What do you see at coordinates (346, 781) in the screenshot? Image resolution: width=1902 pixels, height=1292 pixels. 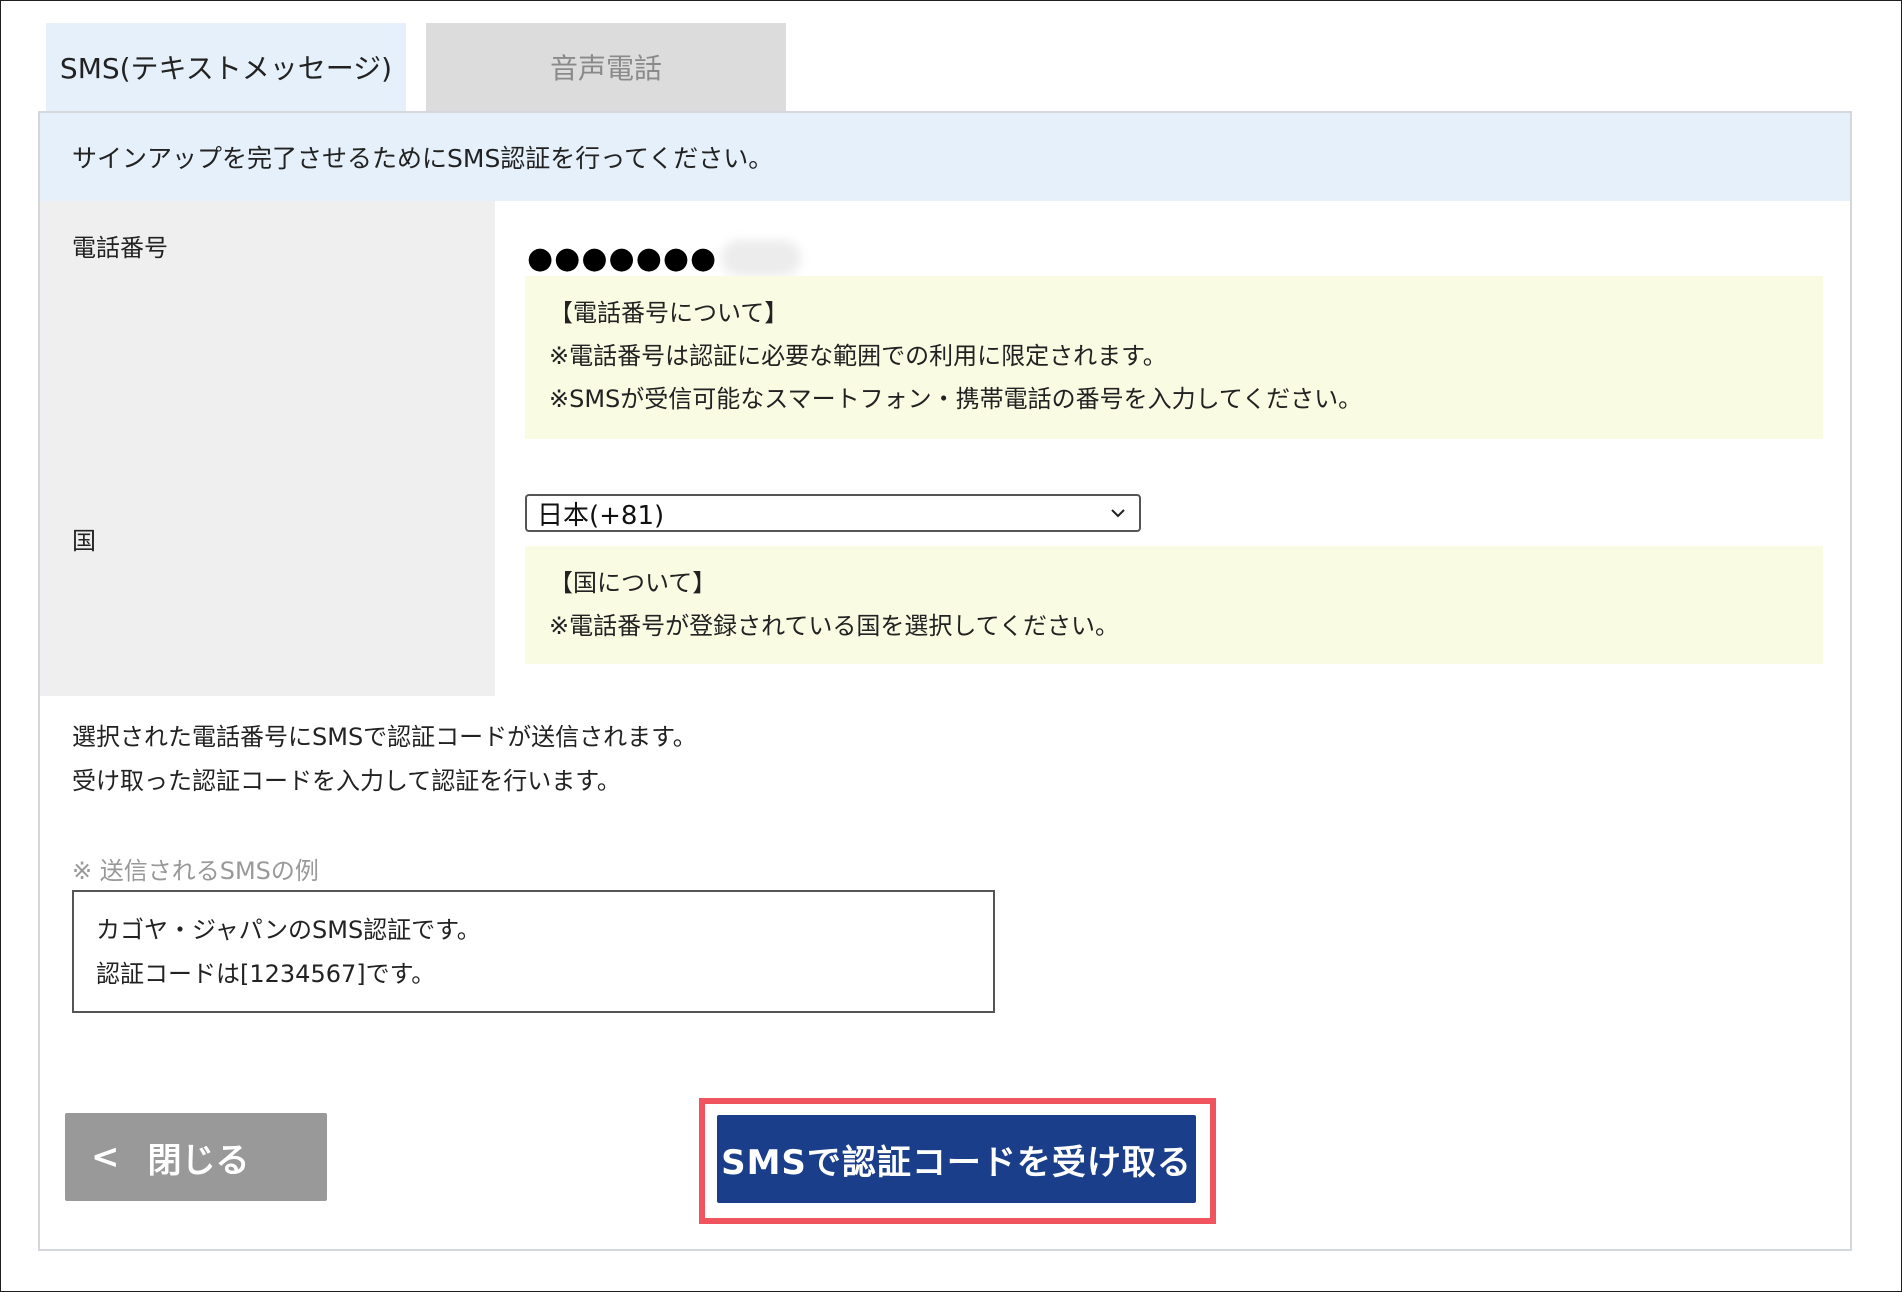 I see `description-line: 受け取った認証コードを入力して認証を行います。` at bounding box center [346, 781].